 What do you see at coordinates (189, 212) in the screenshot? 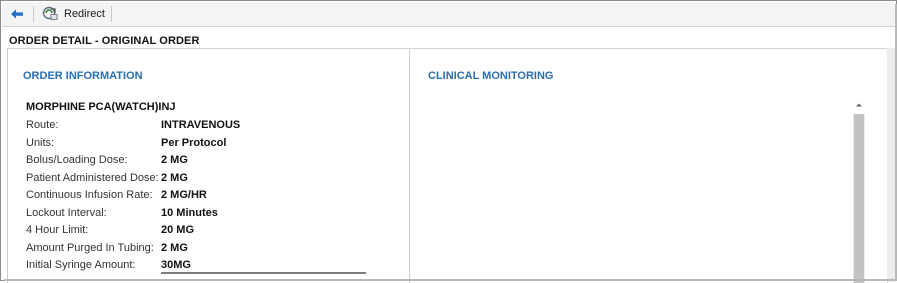
I see `detail-value: 10 Minutes` at bounding box center [189, 212].